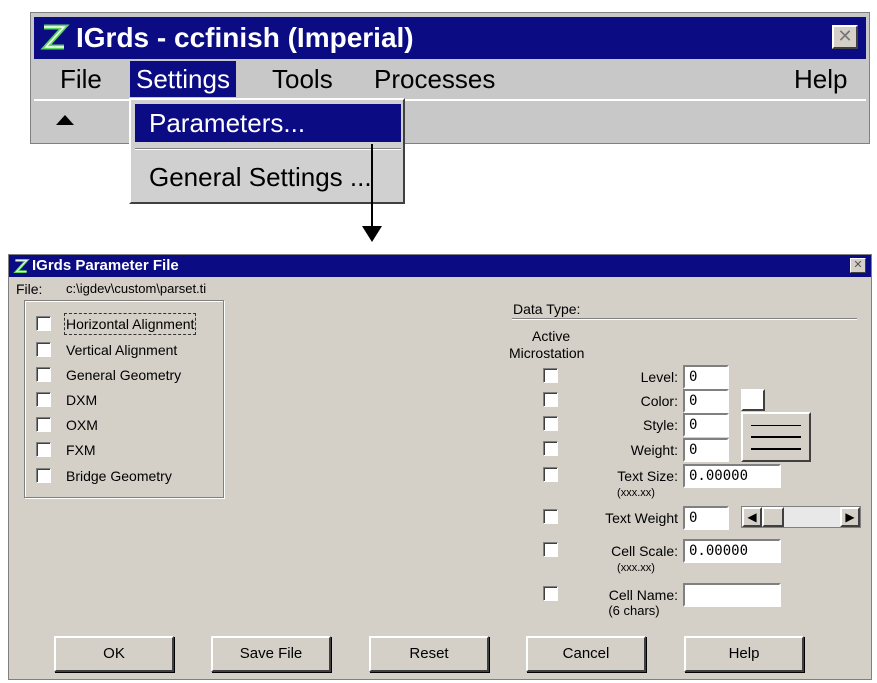 This screenshot has height=683, width=877. What do you see at coordinates (136, 288) in the screenshot?
I see `file-path: c:\igdev\custom\parset.ti` at bounding box center [136, 288].